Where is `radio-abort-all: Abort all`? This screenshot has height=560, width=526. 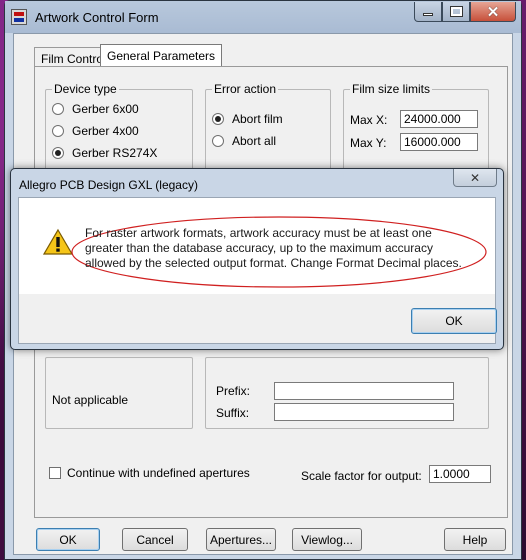 radio-abort-all: Abort all is located at coordinates (244, 141).